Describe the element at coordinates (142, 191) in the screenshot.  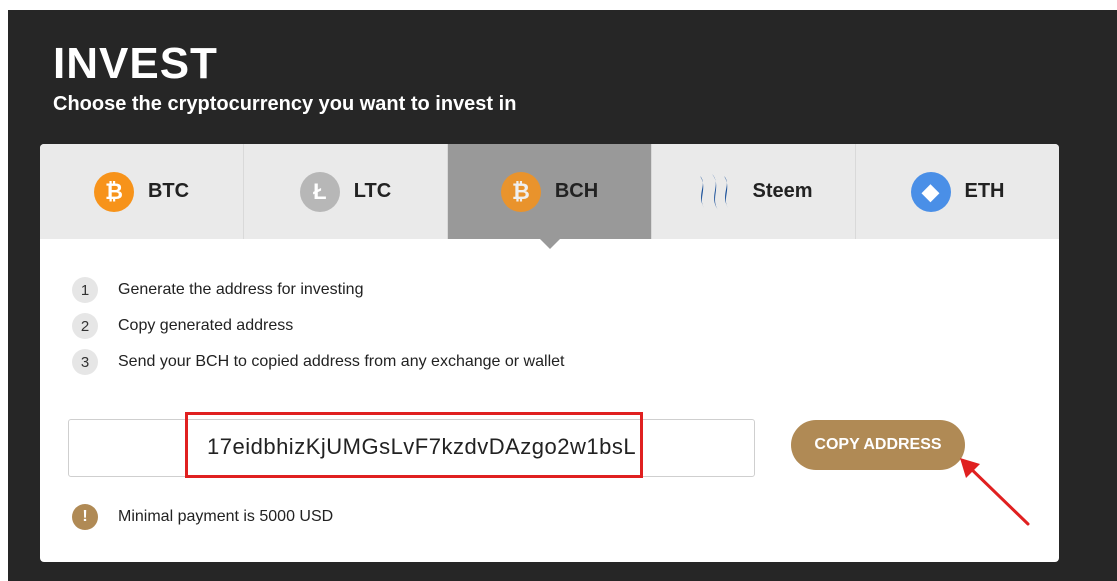
I see `tab-btc: ₿ BTC` at that location.